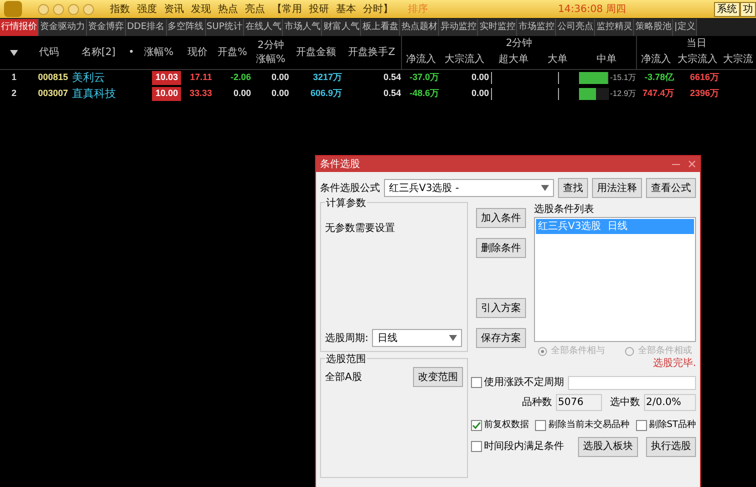  I want to click on period-input, so click(632, 383).